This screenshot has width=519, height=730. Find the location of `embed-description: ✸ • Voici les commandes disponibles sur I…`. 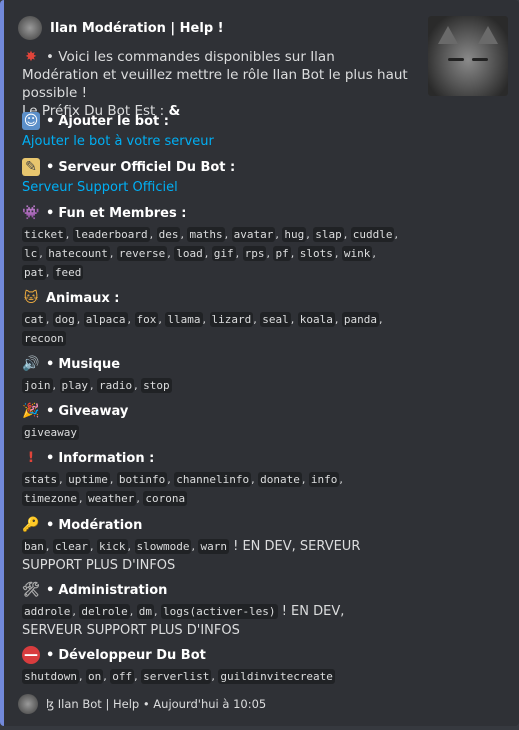

embed-description: ✸ • Voici les commandes disponibles sur I… is located at coordinates (215, 84).